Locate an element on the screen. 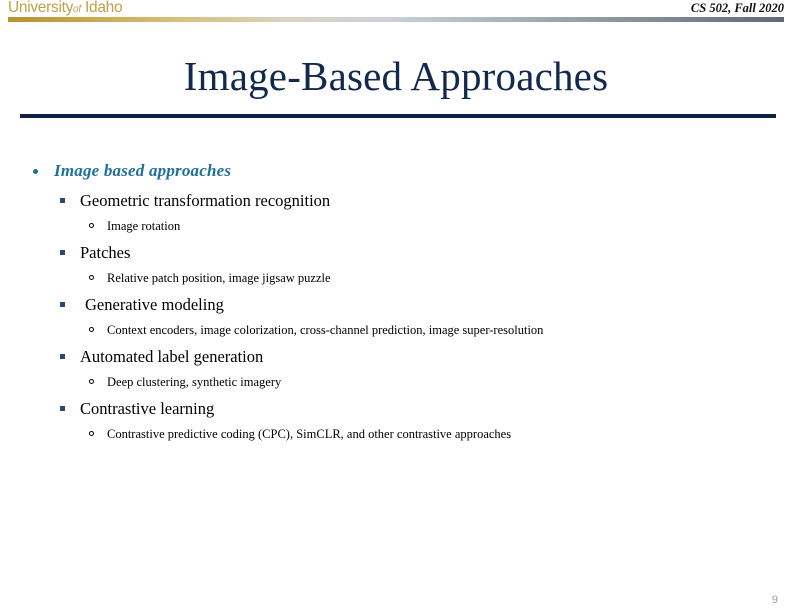 The height and width of the screenshot is (612, 792). bullet-level2-automated-label-generation: Automated label generation is located at coordinates (396, 356).